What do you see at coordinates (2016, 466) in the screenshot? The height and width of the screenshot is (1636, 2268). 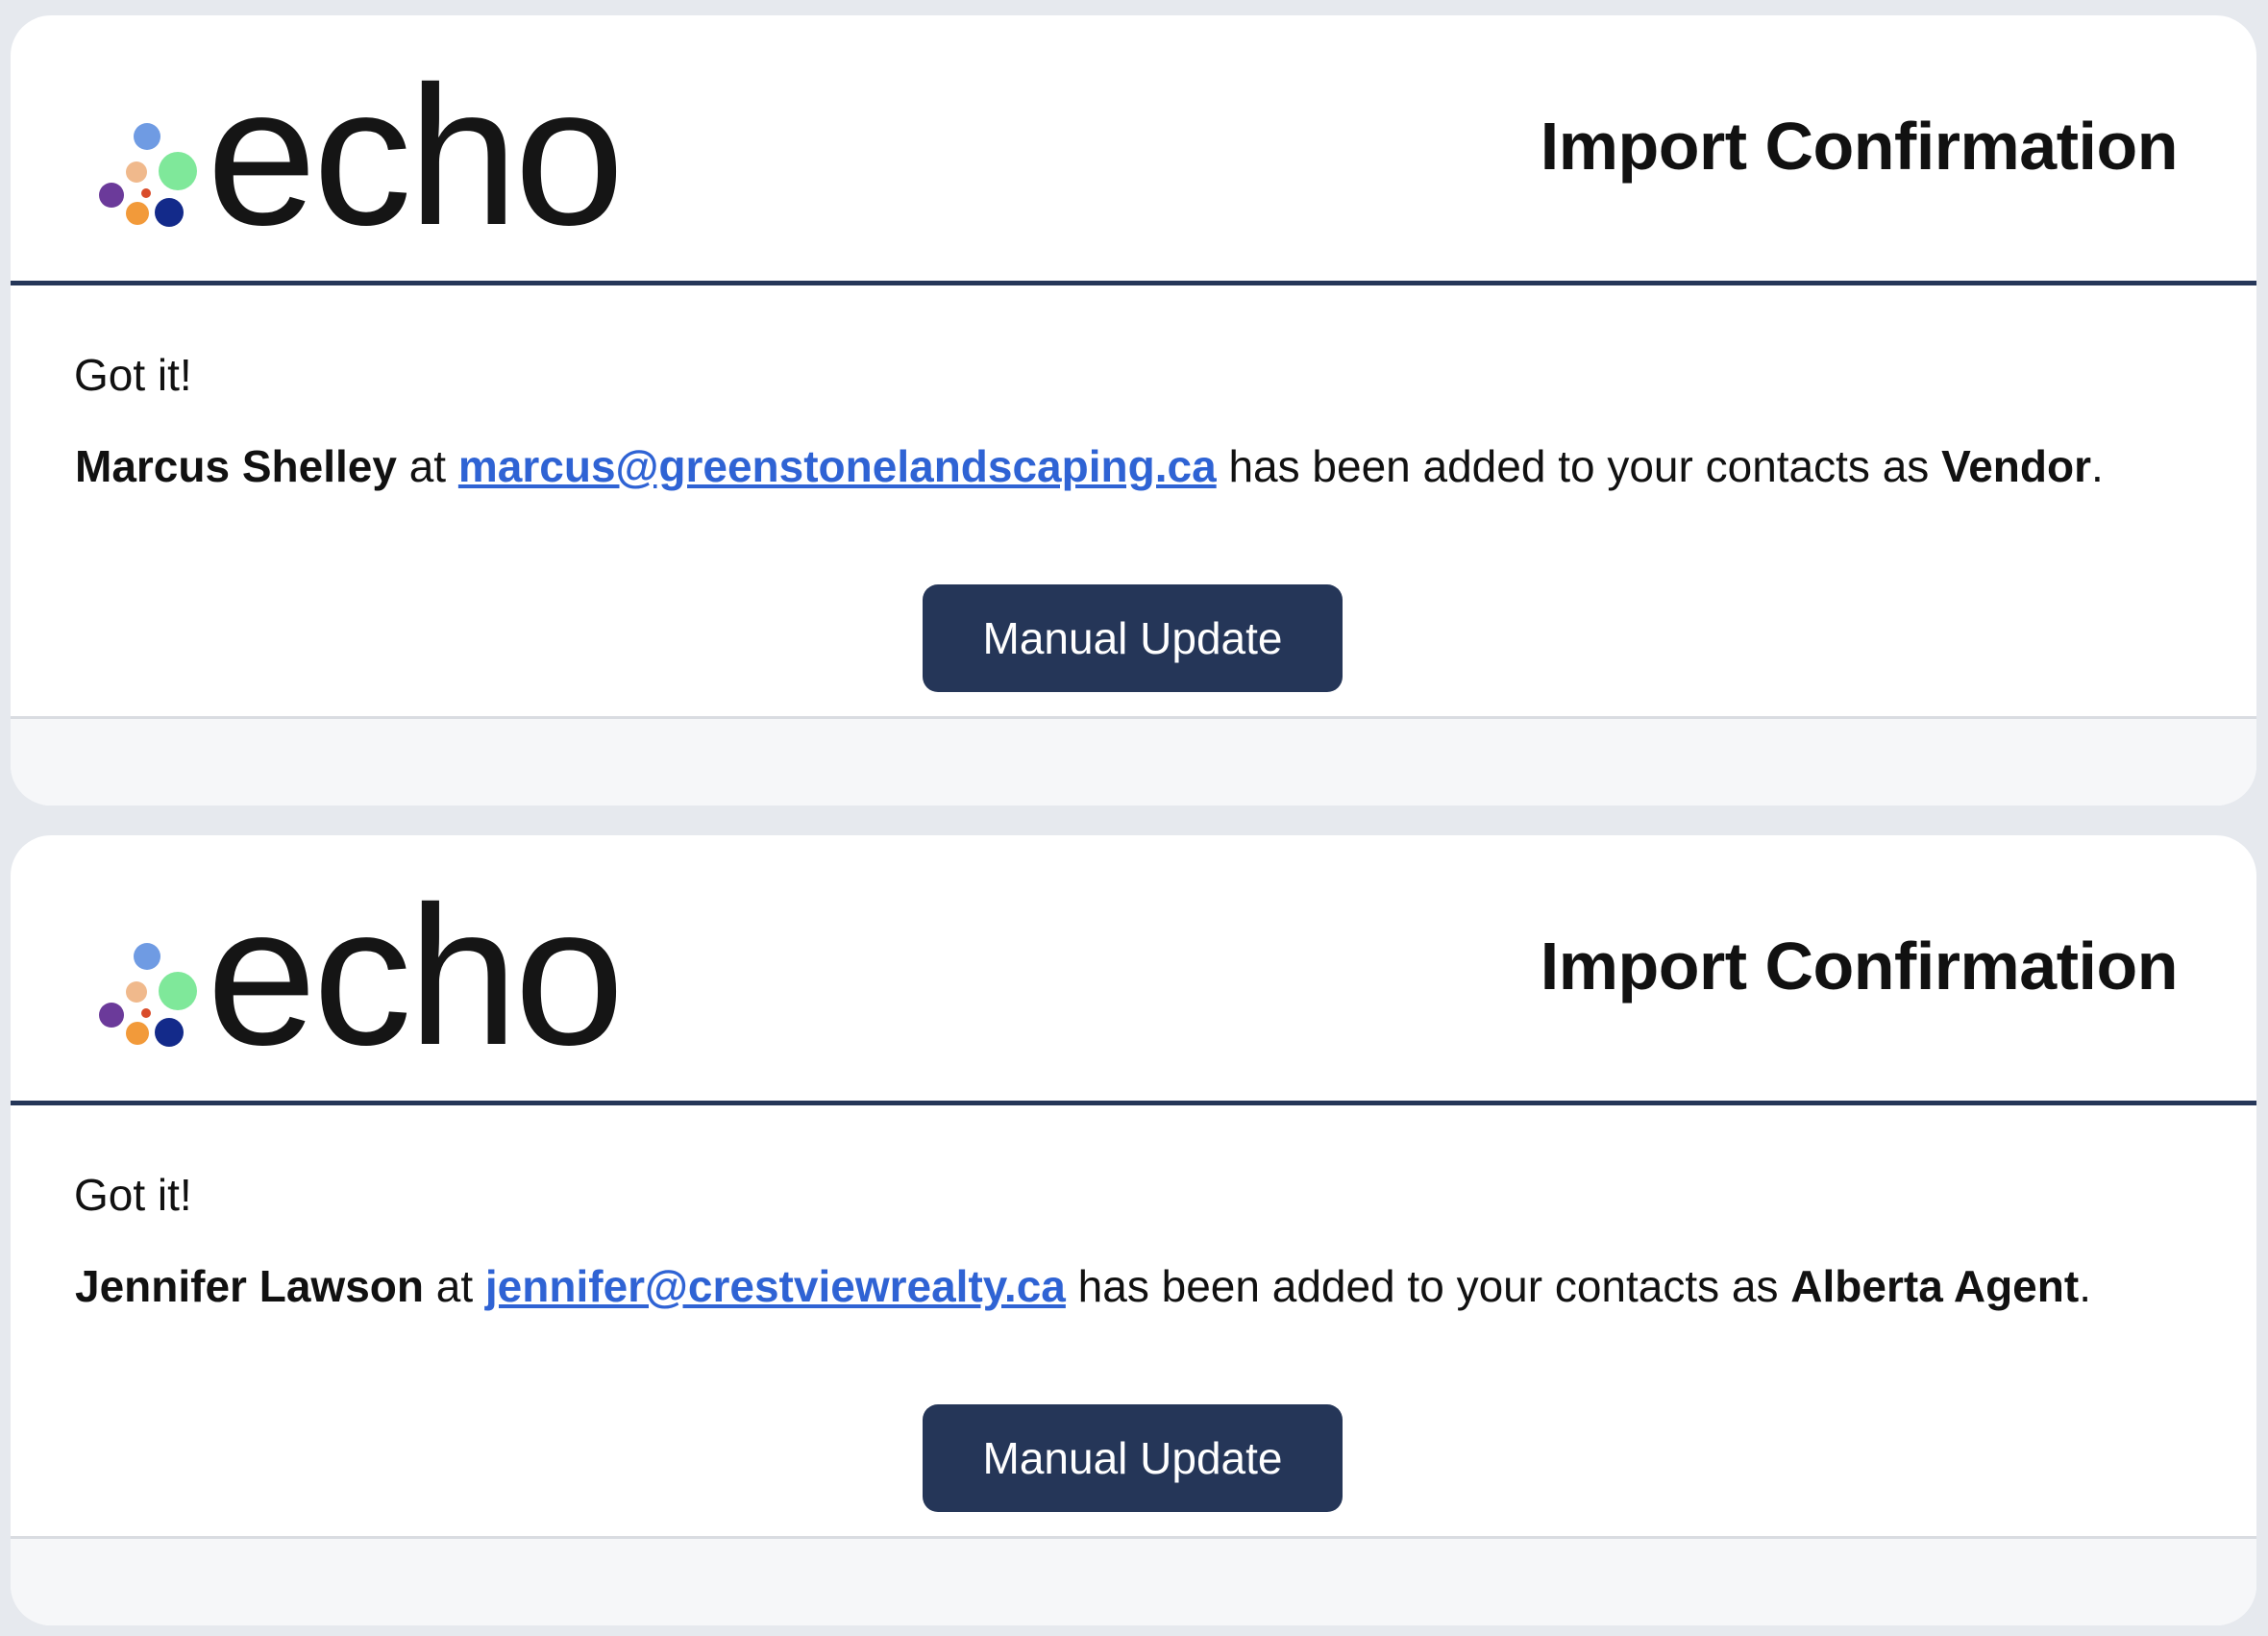 I see `contact-role: Vendor` at bounding box center [2016, 466].